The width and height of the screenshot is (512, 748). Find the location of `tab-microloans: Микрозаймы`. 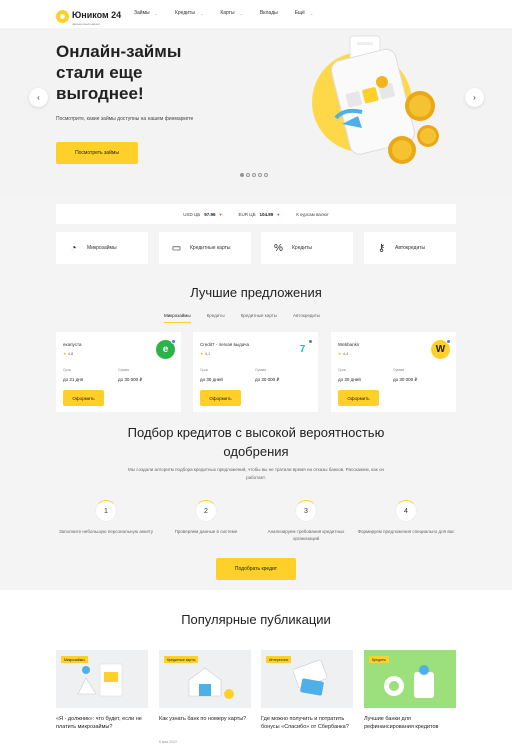

tab-microloans: Микрозаймы is located at coordinates (177, 318).